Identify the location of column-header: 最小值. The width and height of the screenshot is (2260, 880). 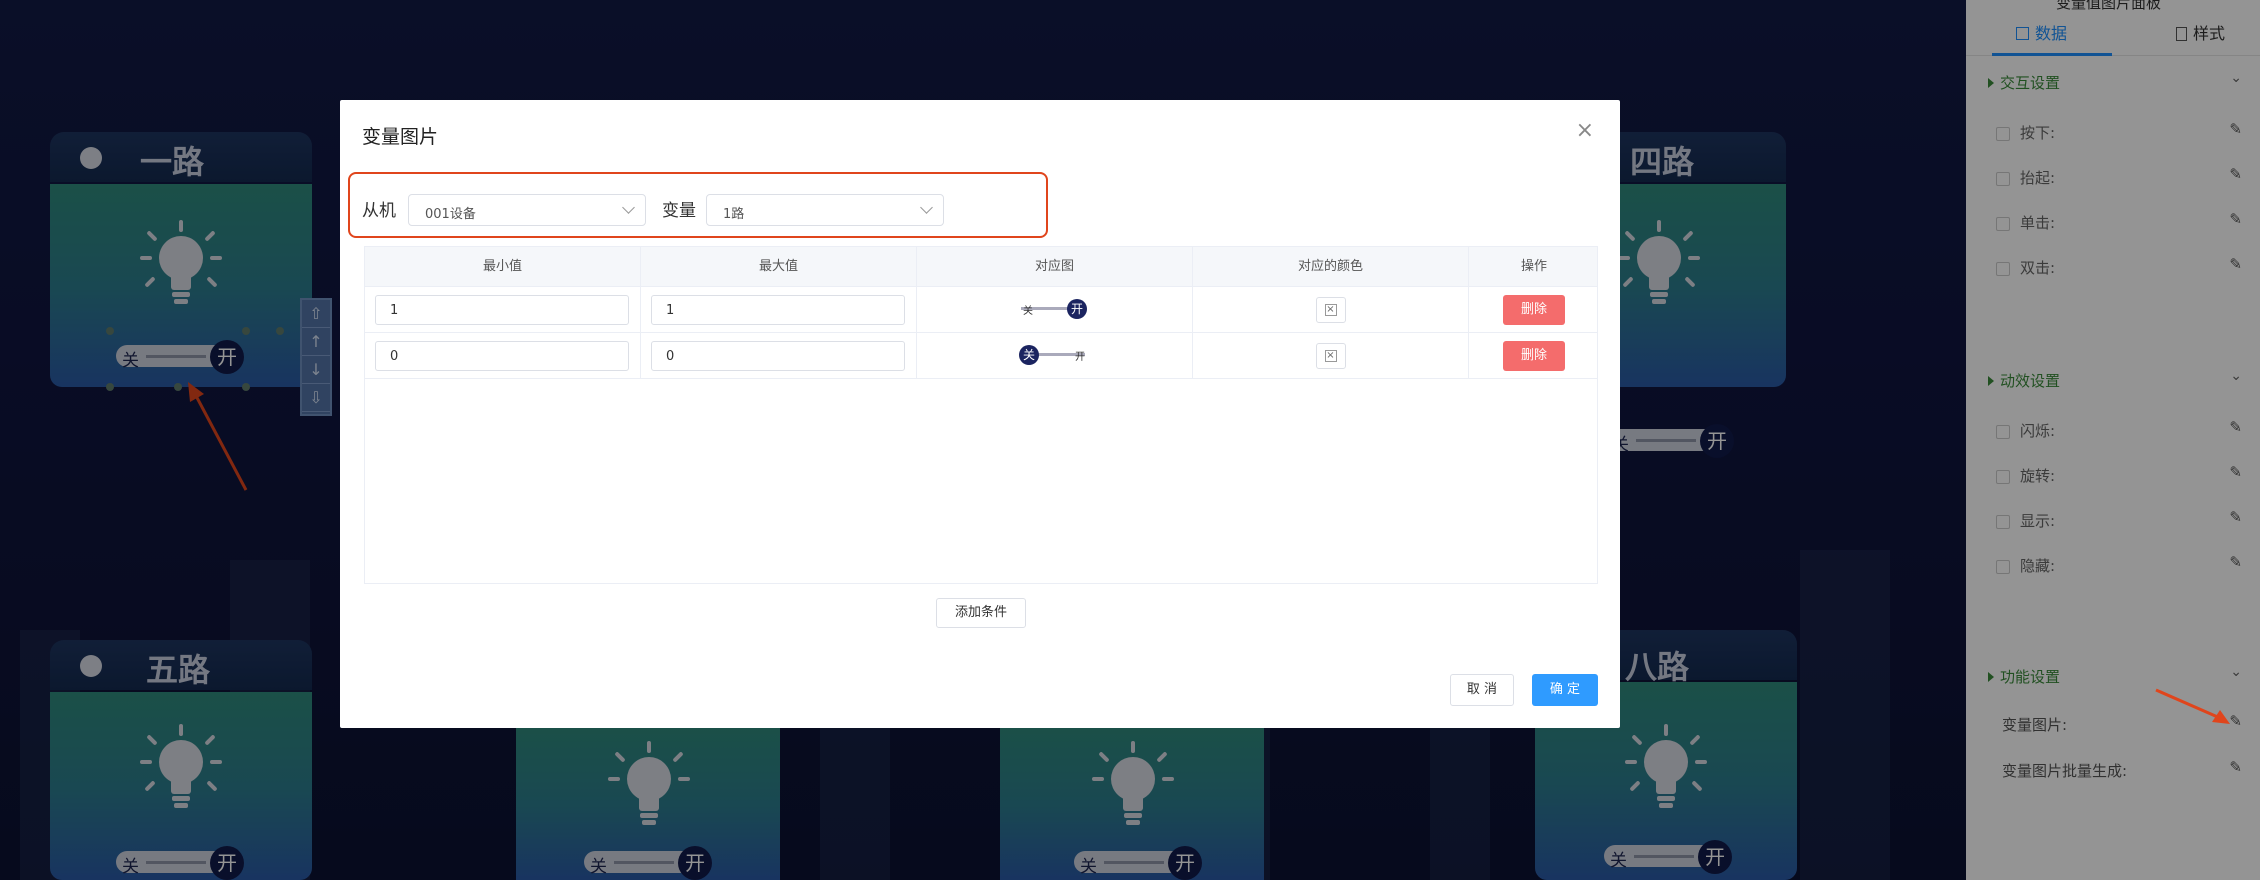
(503, 267).